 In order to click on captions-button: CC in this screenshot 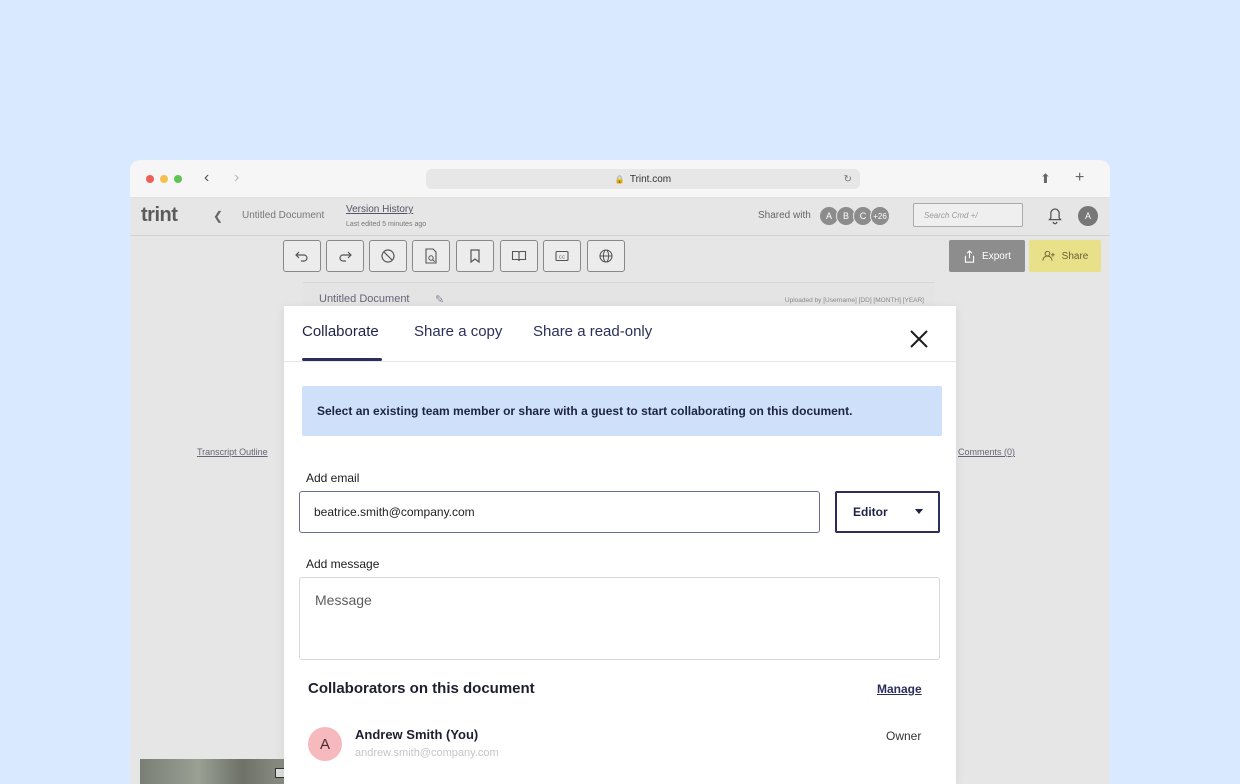, I will do `click(562, 256)`.